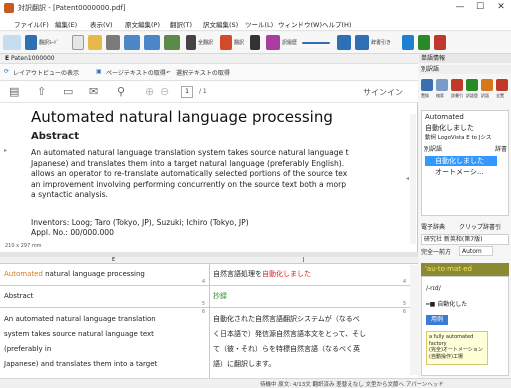 The width and height of the screenshot is (511, 388). Describe the element at coordinates (95, 42) in the screenshot. I see `open-folder-icon` at that location.